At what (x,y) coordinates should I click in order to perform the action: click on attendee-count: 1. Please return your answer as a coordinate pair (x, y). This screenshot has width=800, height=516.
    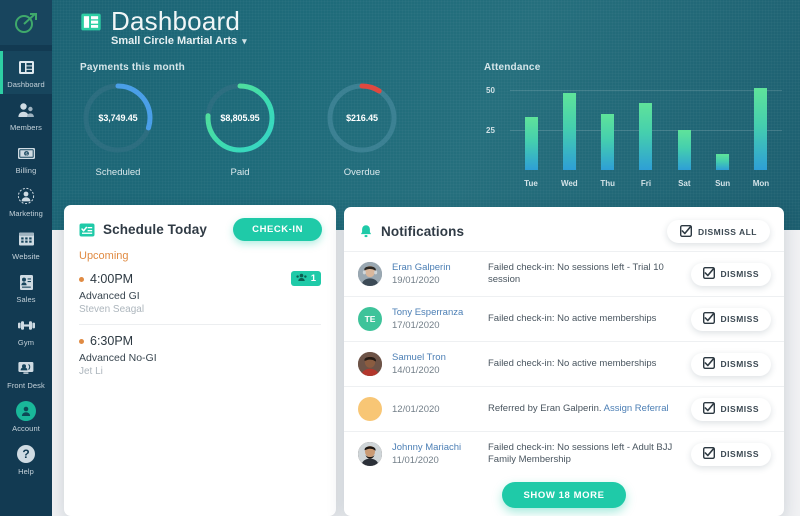
    Looking at the image, I should click on (313, 278).